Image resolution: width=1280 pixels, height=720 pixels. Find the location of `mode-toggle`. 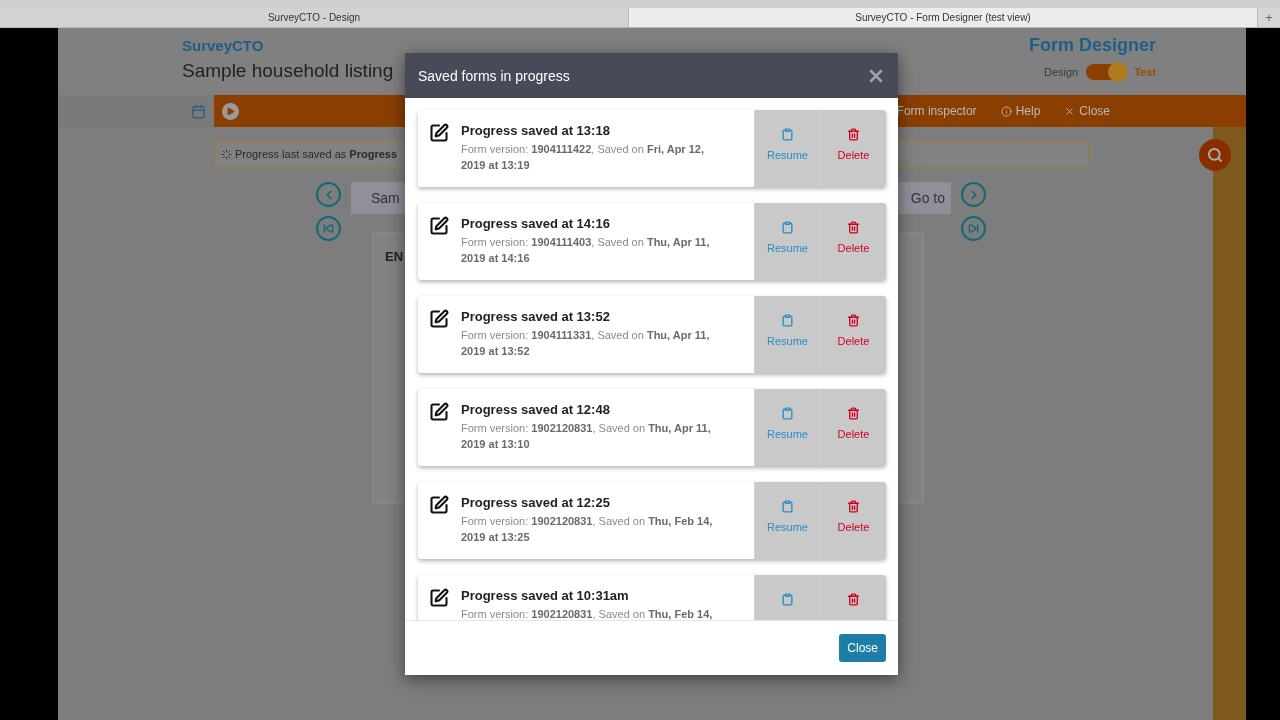

mode-toggle is located at coordinates (1106, 72).